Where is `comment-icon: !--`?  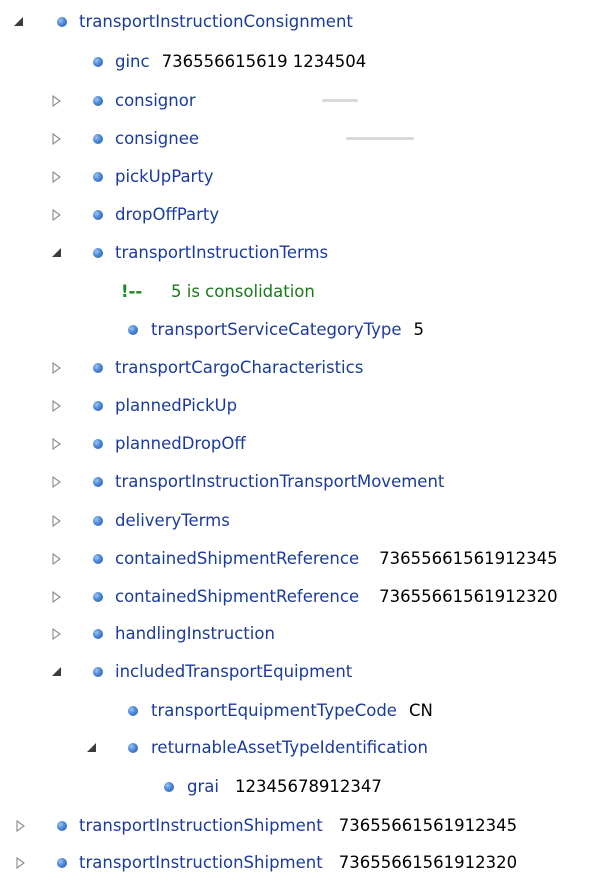 comment-icon: !-- is located at coordinates (132, 291).